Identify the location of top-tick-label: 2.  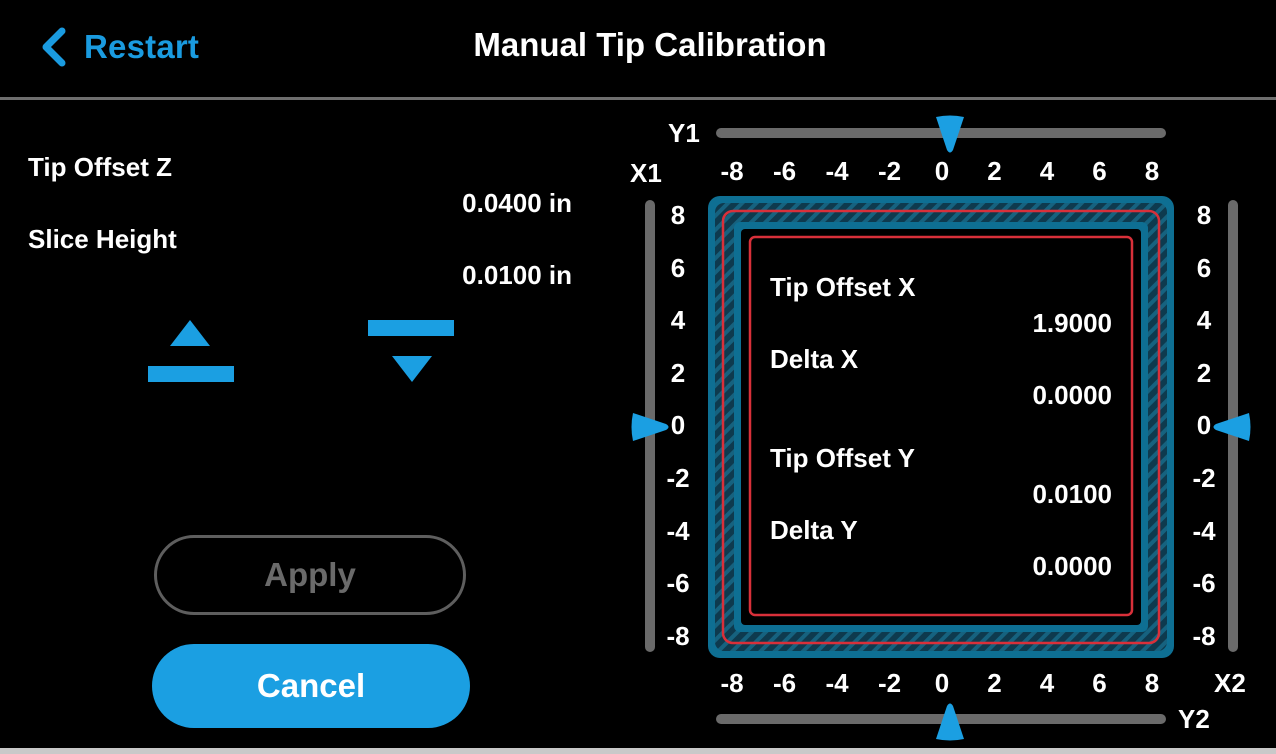
(994, 171).